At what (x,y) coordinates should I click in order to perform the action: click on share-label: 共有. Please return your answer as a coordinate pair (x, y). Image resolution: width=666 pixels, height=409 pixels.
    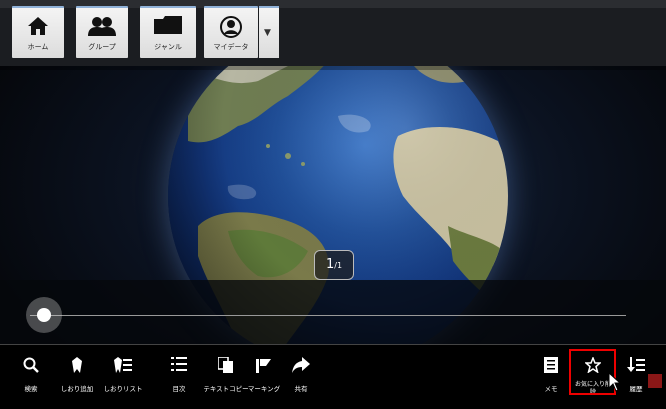
    Looking at the image, I should click on (301, 389).